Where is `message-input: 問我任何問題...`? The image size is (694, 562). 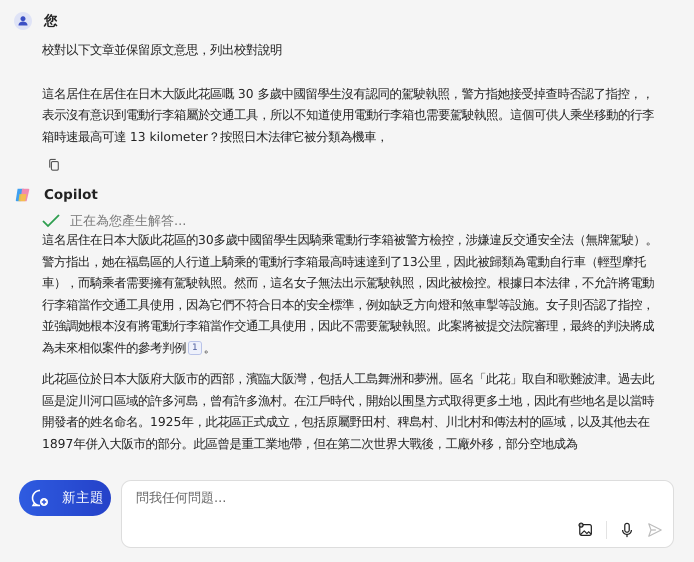
message-input: 問我任何問題... is located at coordinates (384, 498).